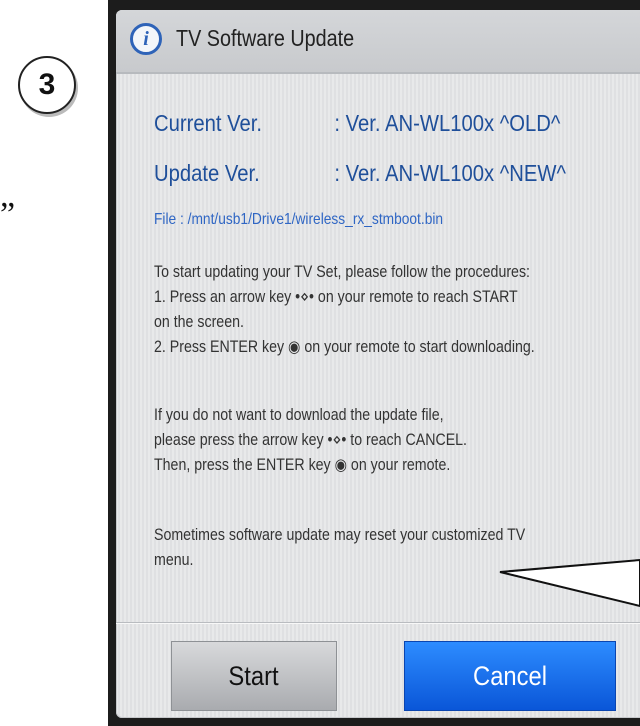 The width and height of the screenshot is (640, 726). I want to click on dialog-header: i TV Software Update, so click(378, 42).